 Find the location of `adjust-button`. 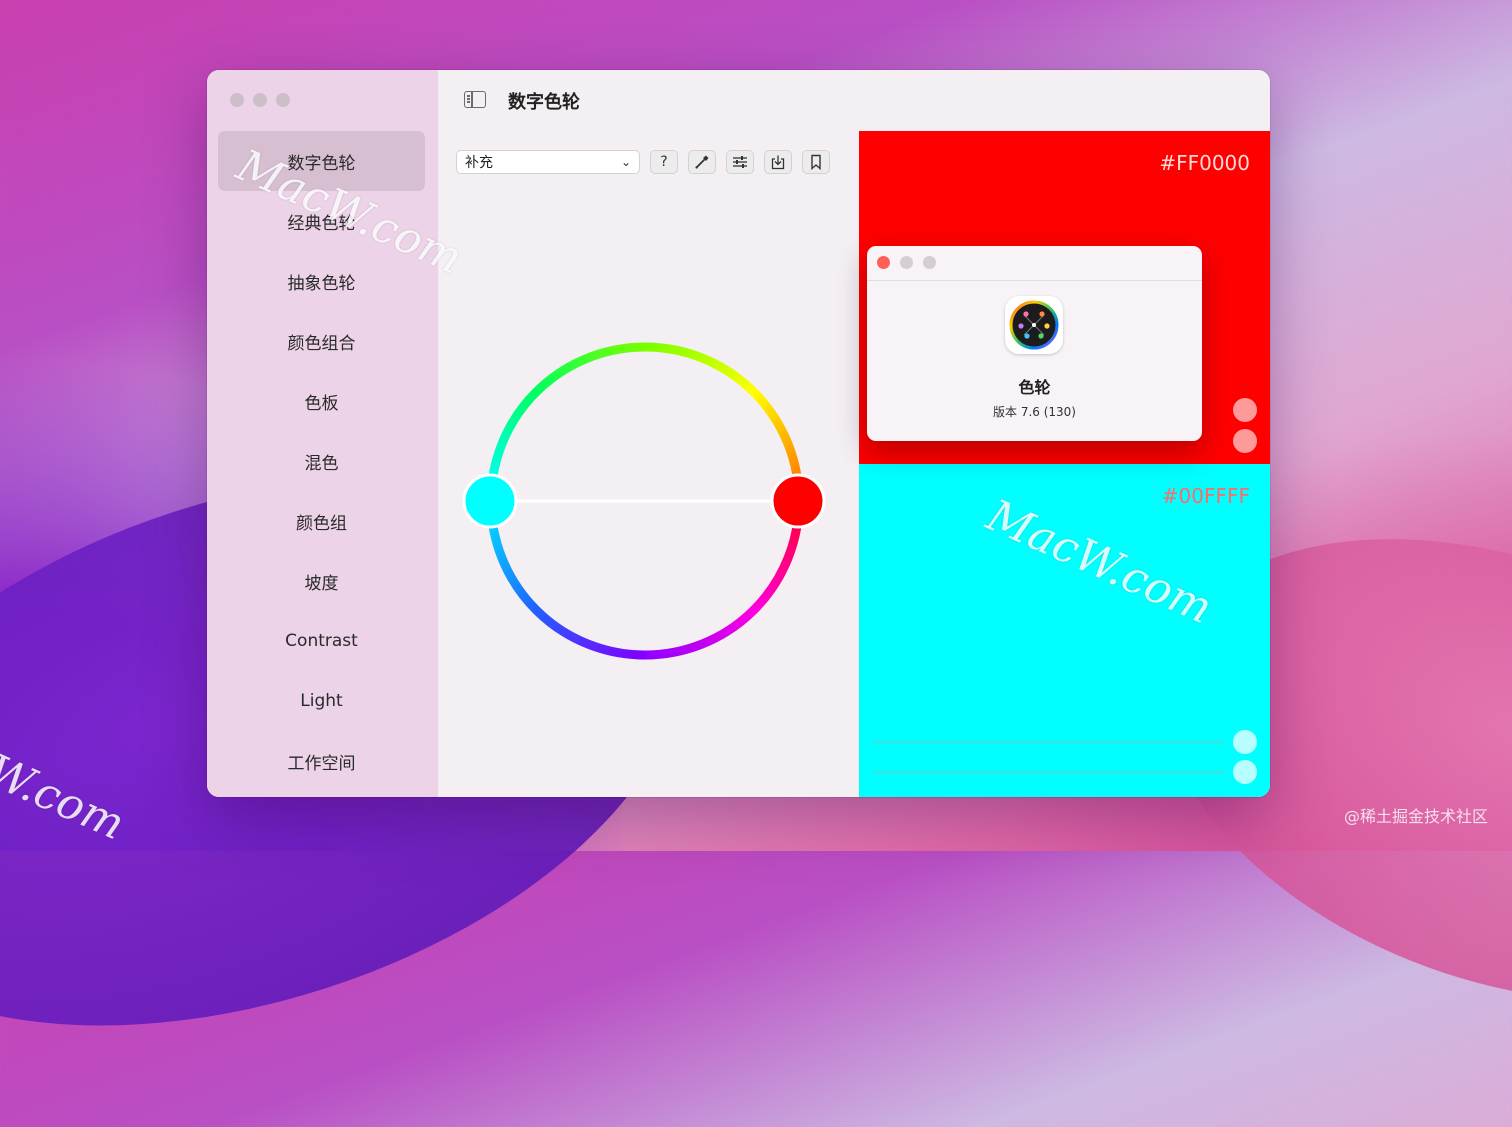

adjust-button is located at coordinates (740, 162).